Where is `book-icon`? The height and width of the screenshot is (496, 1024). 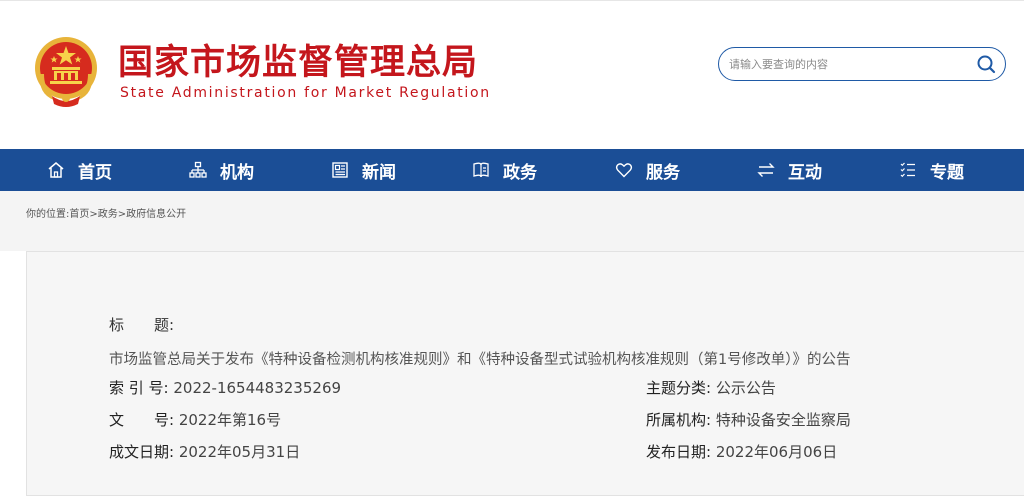
book-icon is located at coordinates (481, 170).